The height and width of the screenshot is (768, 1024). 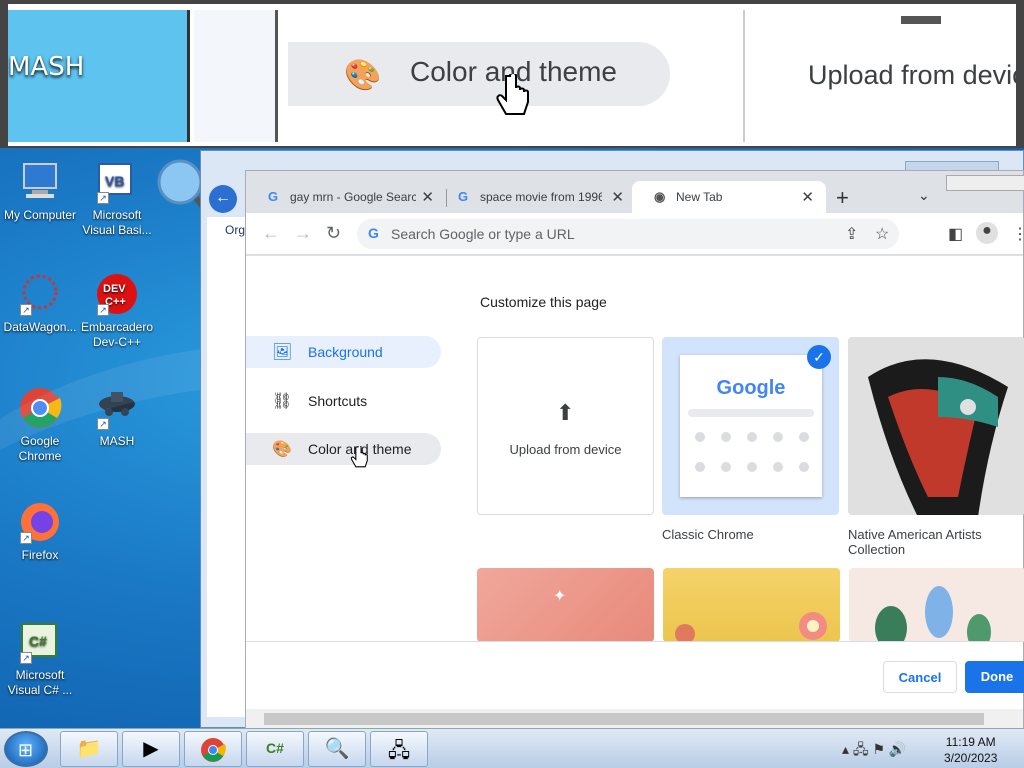 I want to click on tile-upload-from-device: ⬆ Upload from device, so click(x=565, y=426).